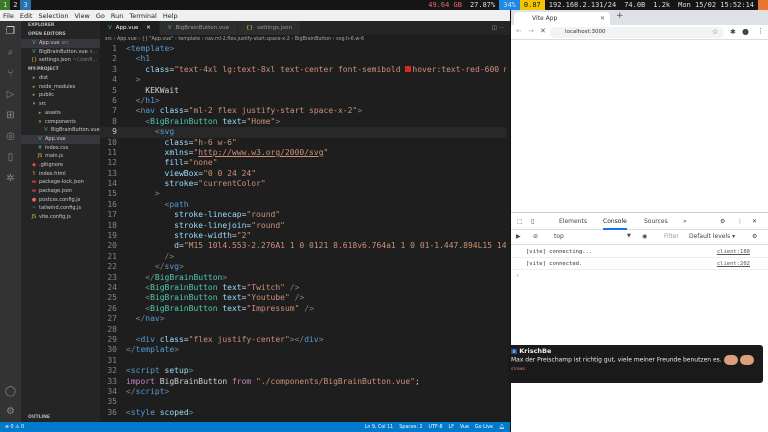  I want to click on menu-go: Go, so click(100, 16).